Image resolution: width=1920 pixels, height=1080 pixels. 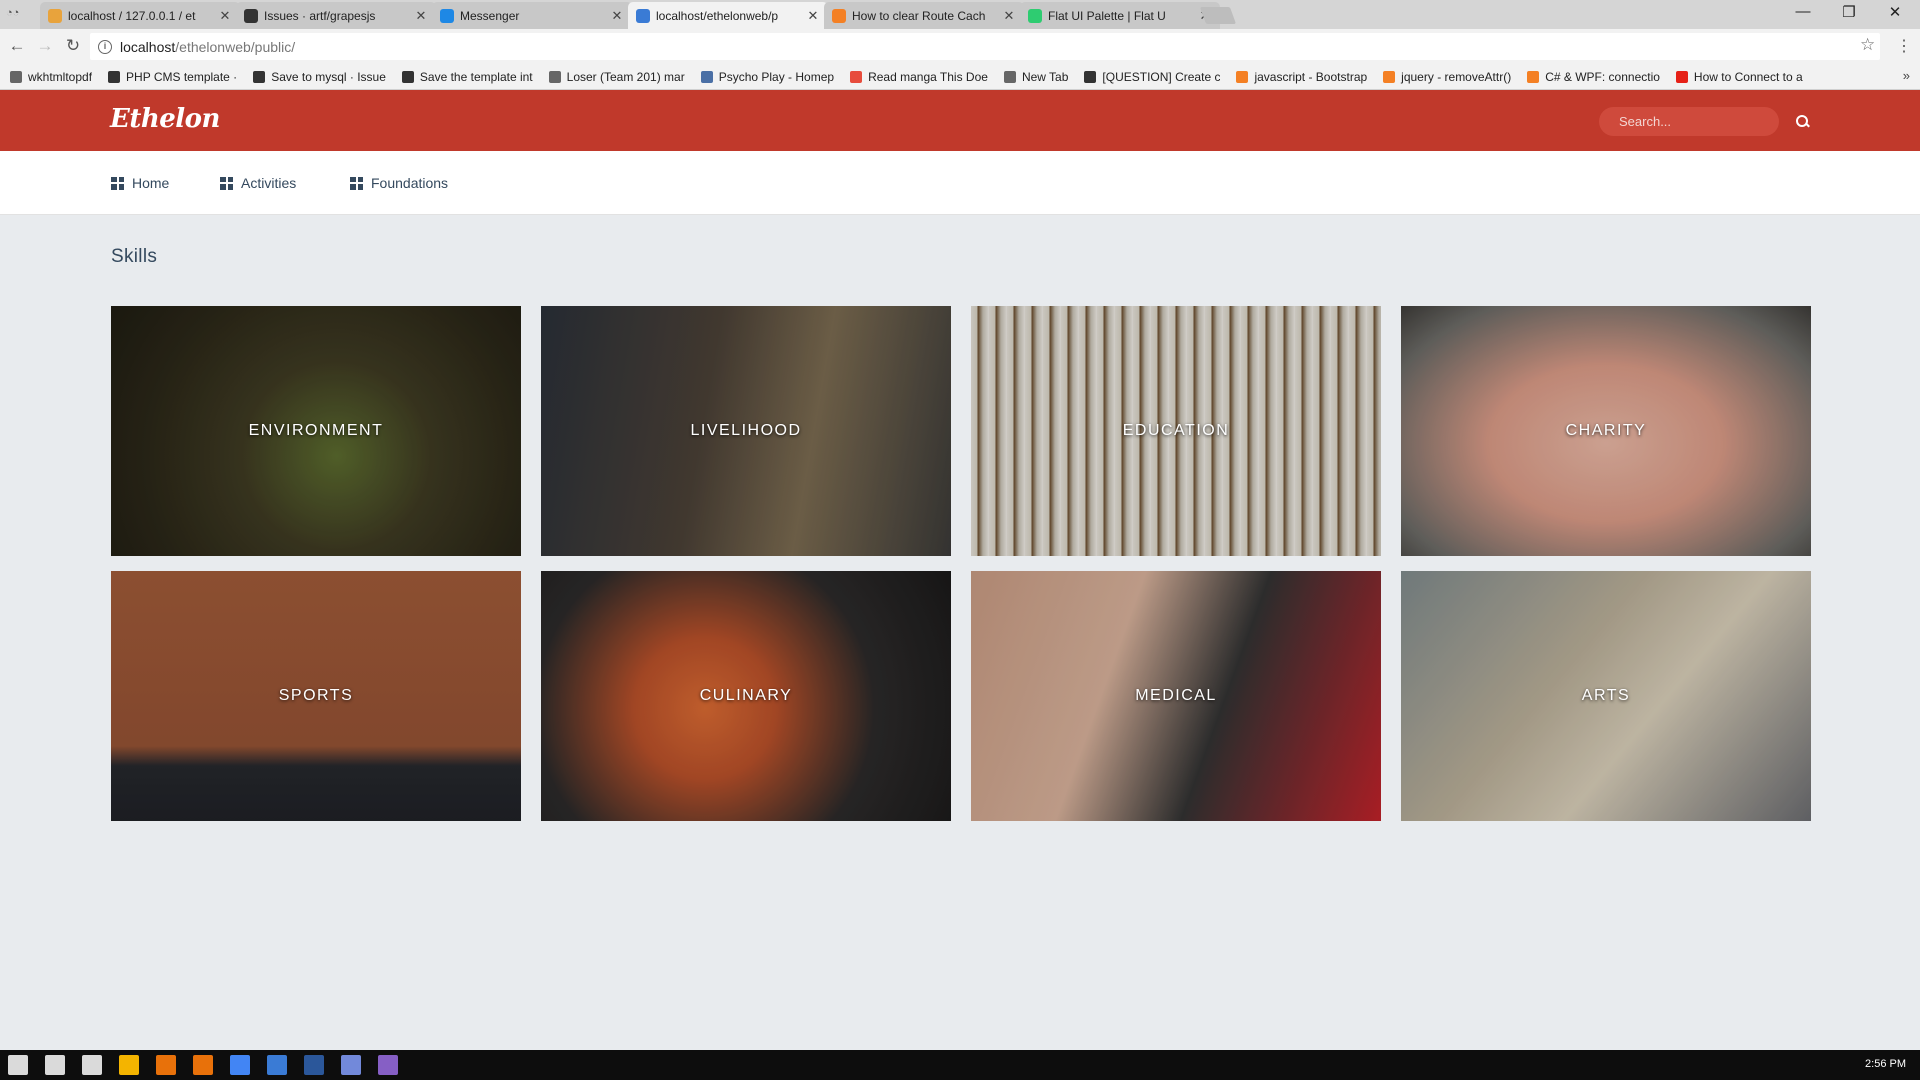 What do you see at coordinates (328, 76) in the screenshot?
I see `bookmark-label: Save to mysql · Issue` at bounding box center [328, 76].